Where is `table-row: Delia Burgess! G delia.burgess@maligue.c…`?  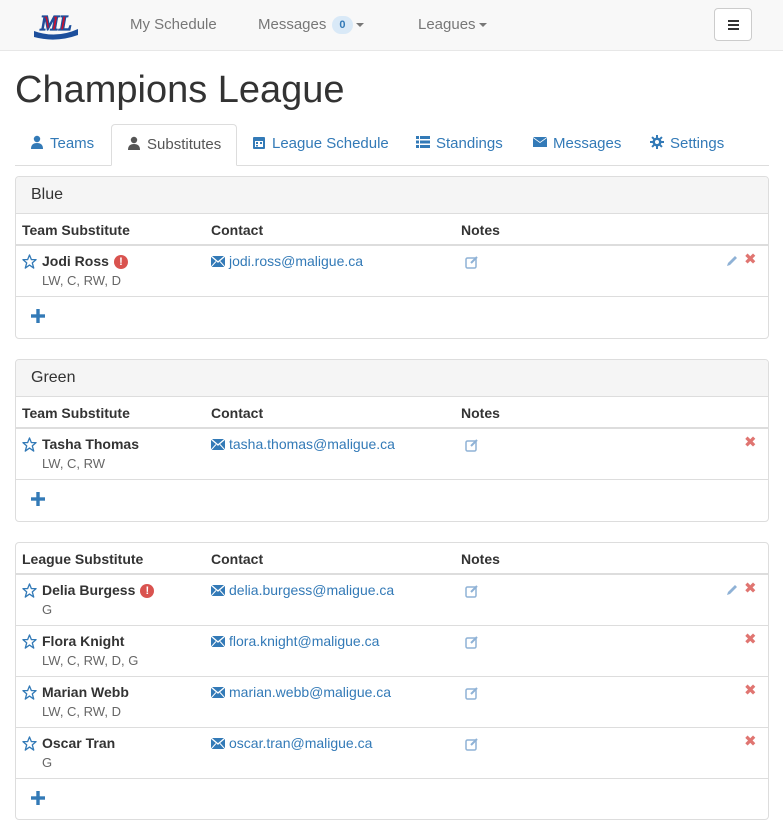
table-row: Delia Burgess! G delia.burgess@maligue.c… is located at coordinates (392, 600).